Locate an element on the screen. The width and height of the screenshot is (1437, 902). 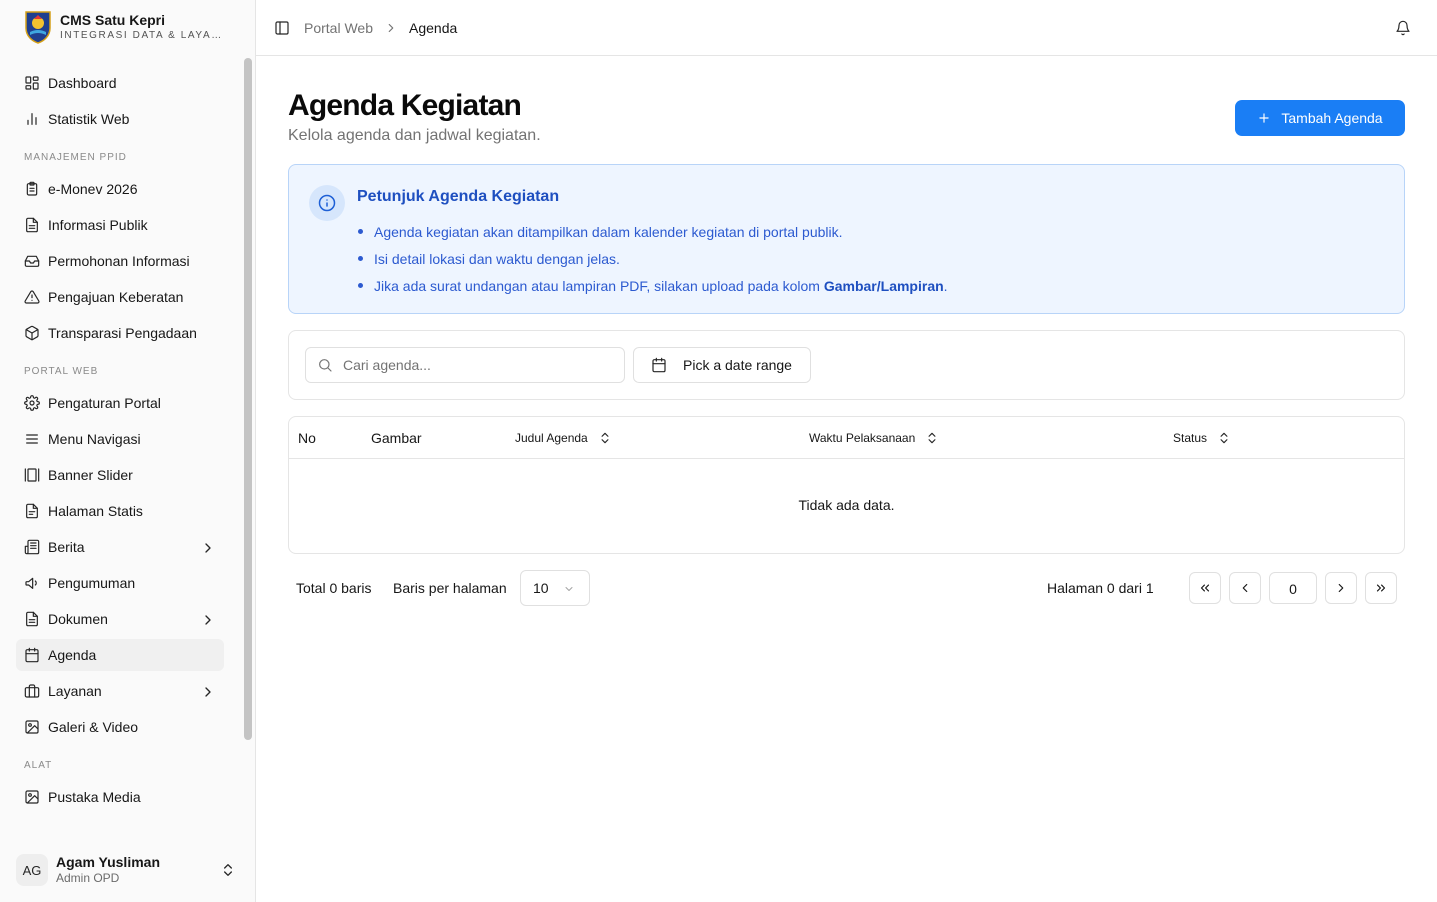
date-range-label: Pick a date range is located at coordinates (737, 365).